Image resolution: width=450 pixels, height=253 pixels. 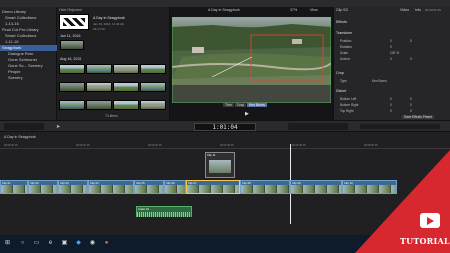 I want to click on crop-mode-buttons: Trim Crop Ken Burns, so click(x=245, y=105).